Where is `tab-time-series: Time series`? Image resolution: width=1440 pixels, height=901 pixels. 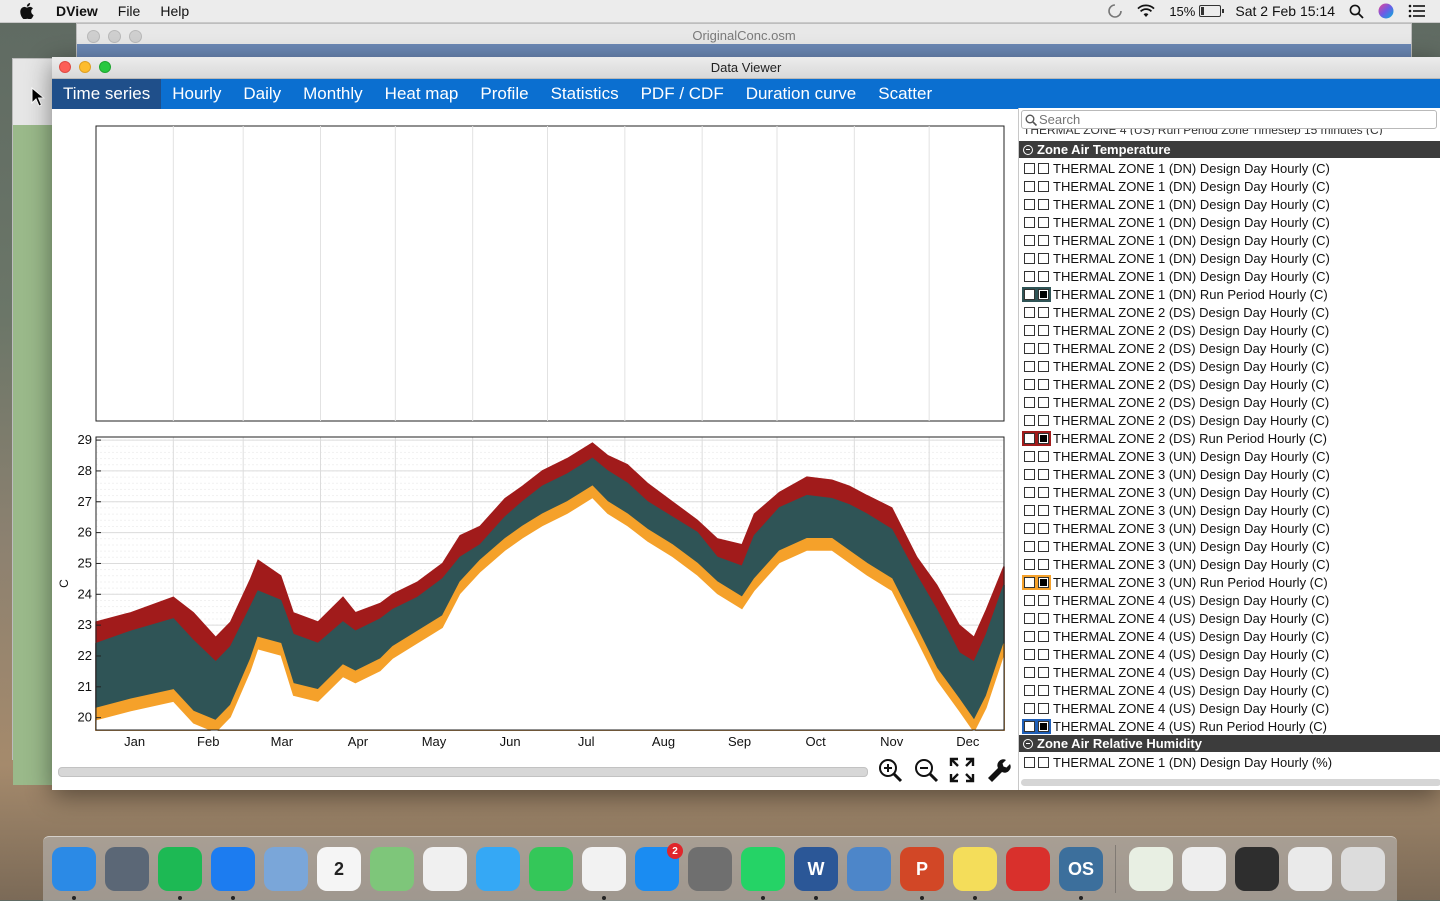
tab-time-series: Time series is located at coordinates (107, 94).